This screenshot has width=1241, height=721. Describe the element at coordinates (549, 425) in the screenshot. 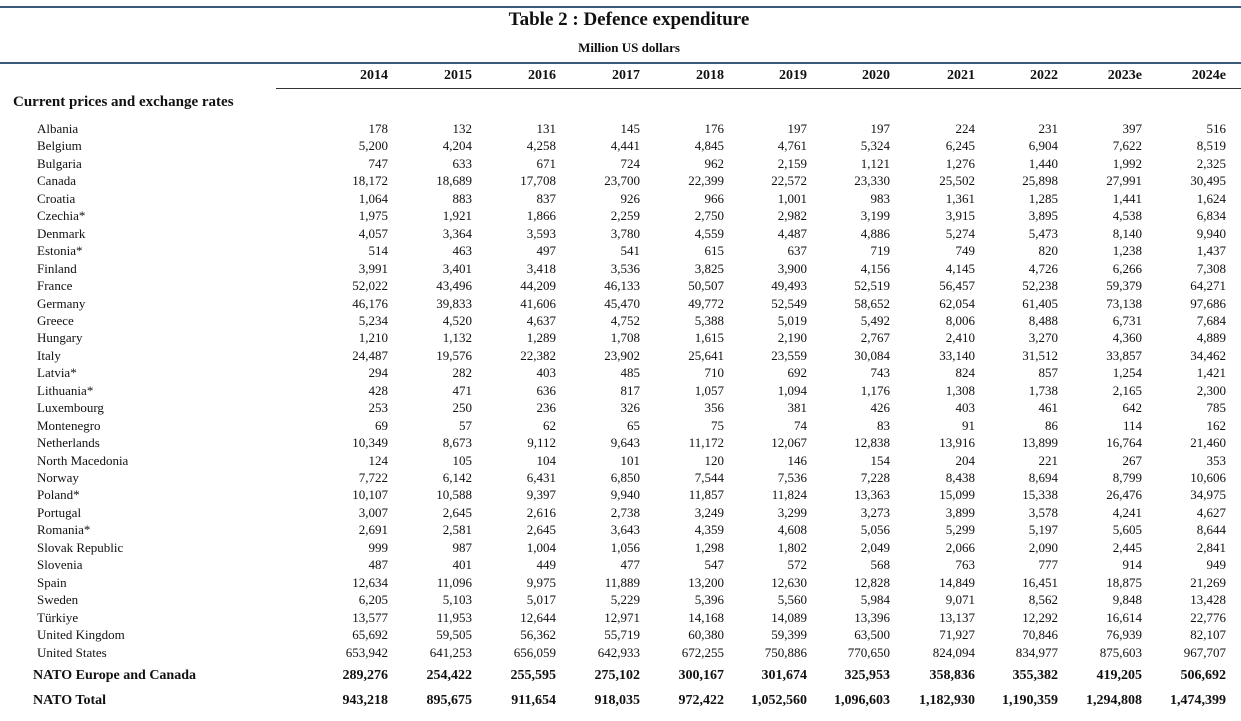

I see `value-cell: 62` at that location.